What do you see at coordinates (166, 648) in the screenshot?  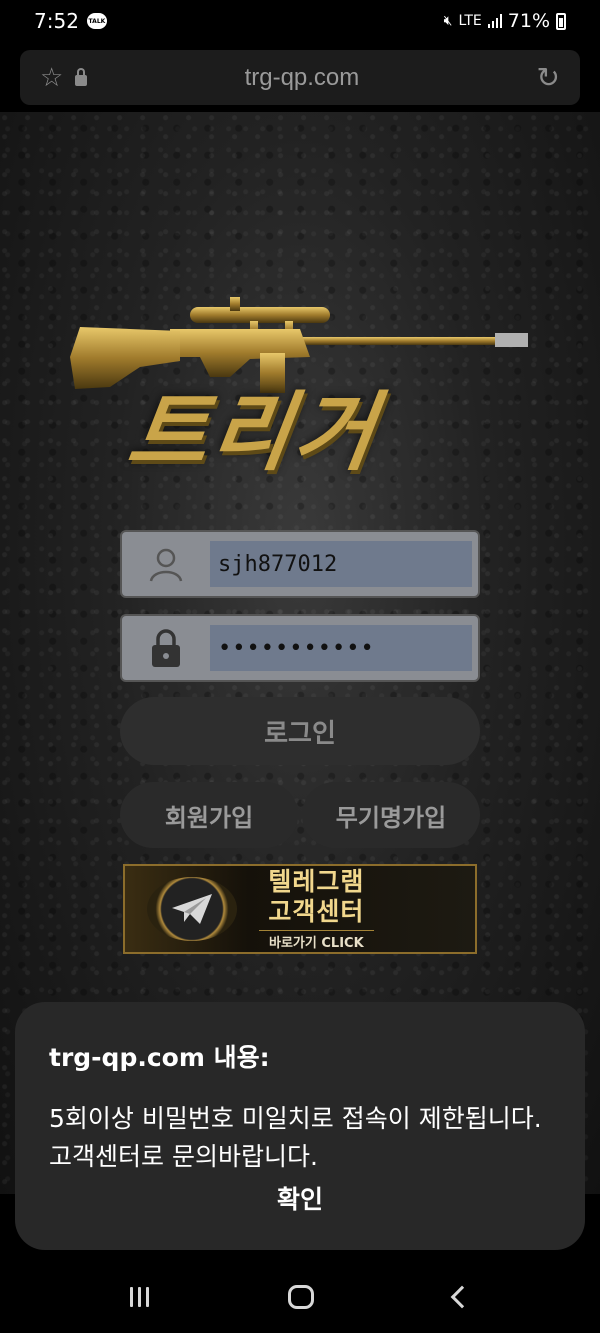 I see `padlock-icon` at bounding box center [166, 648].